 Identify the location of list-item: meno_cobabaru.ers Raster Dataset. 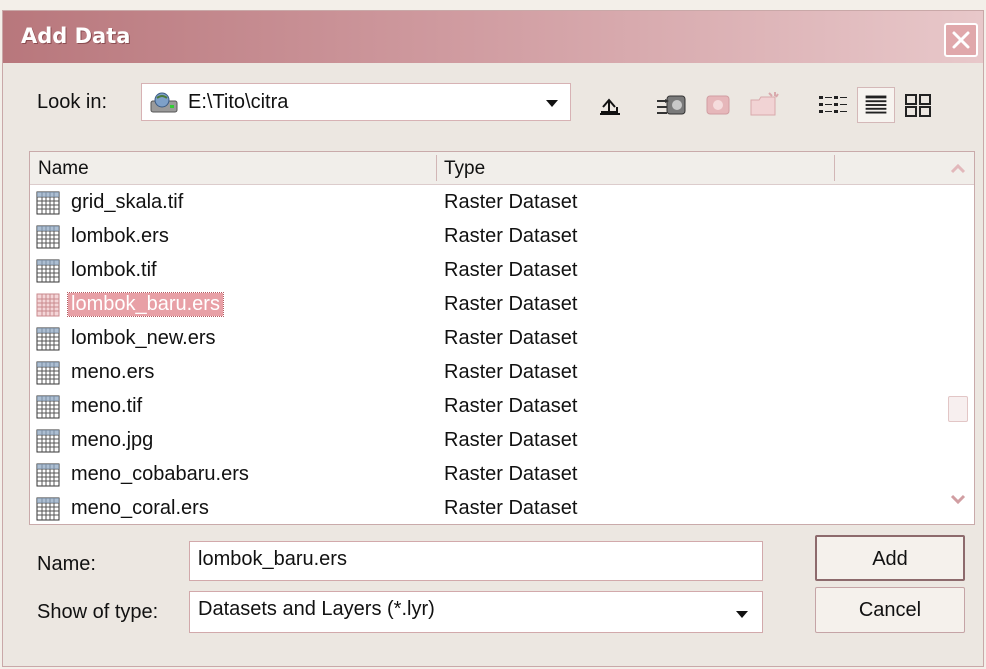
(490, 475).